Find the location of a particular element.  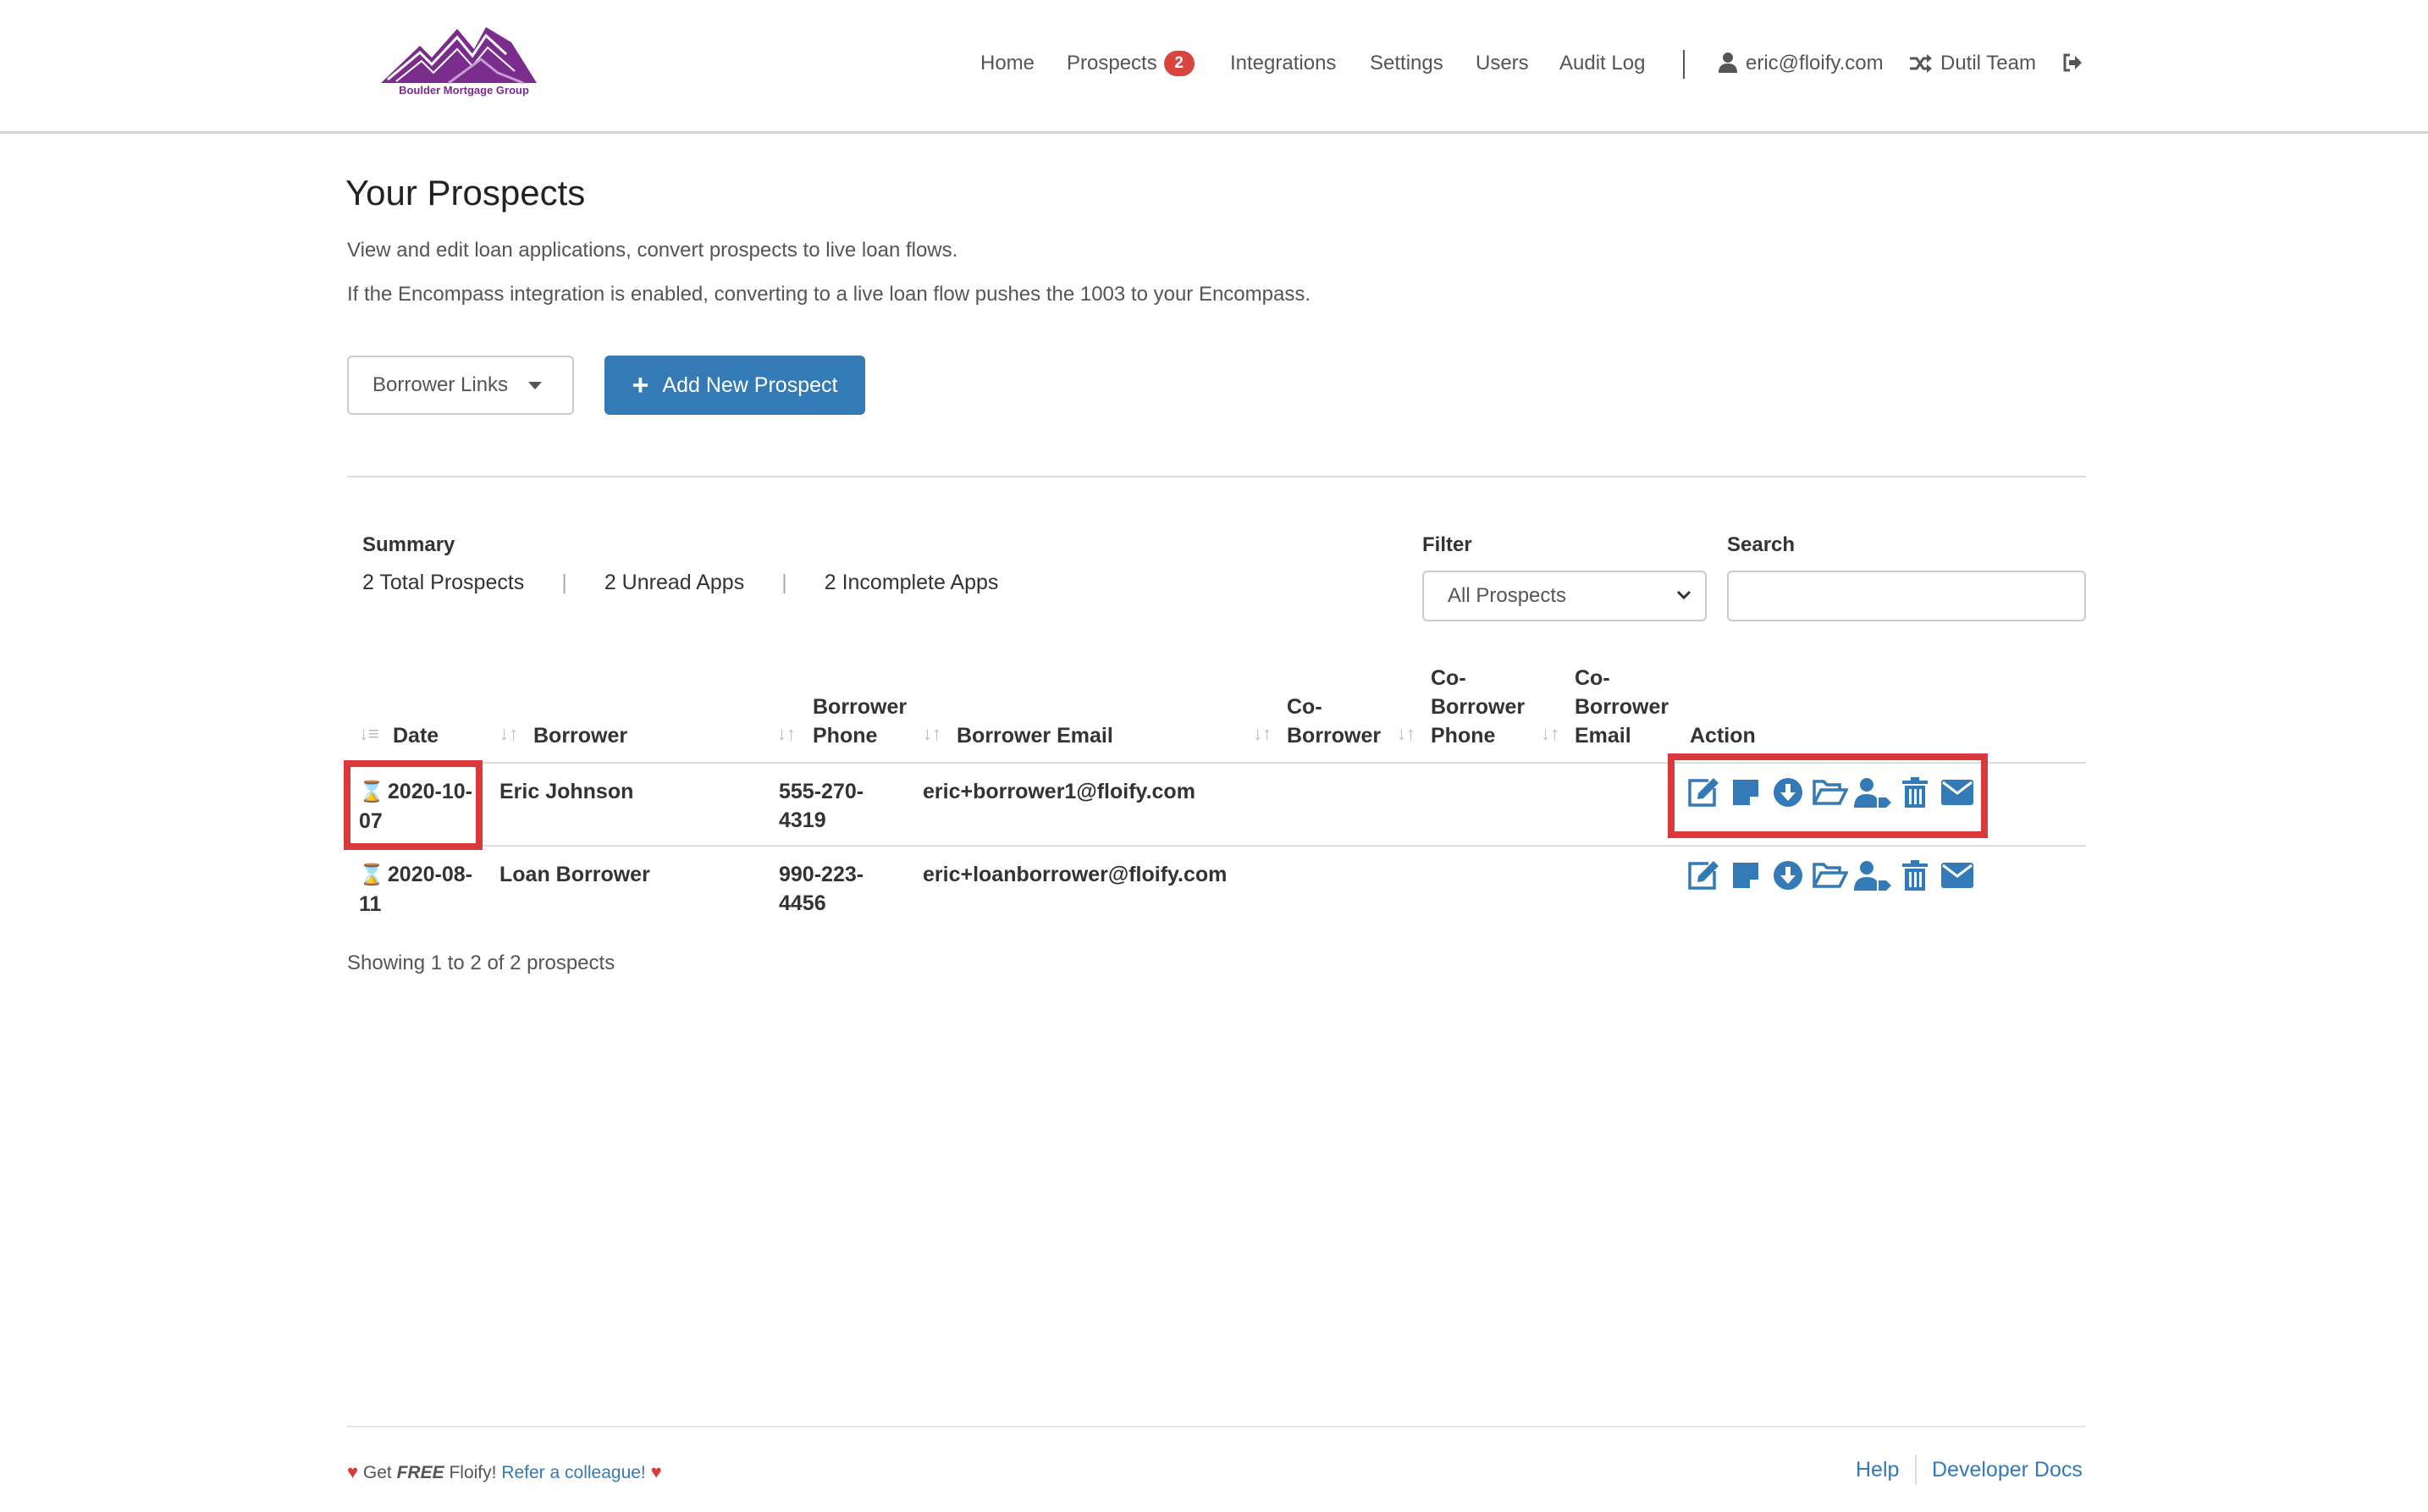

row-borrower-name: Loan Borrower is located at coordinates (574, 874).